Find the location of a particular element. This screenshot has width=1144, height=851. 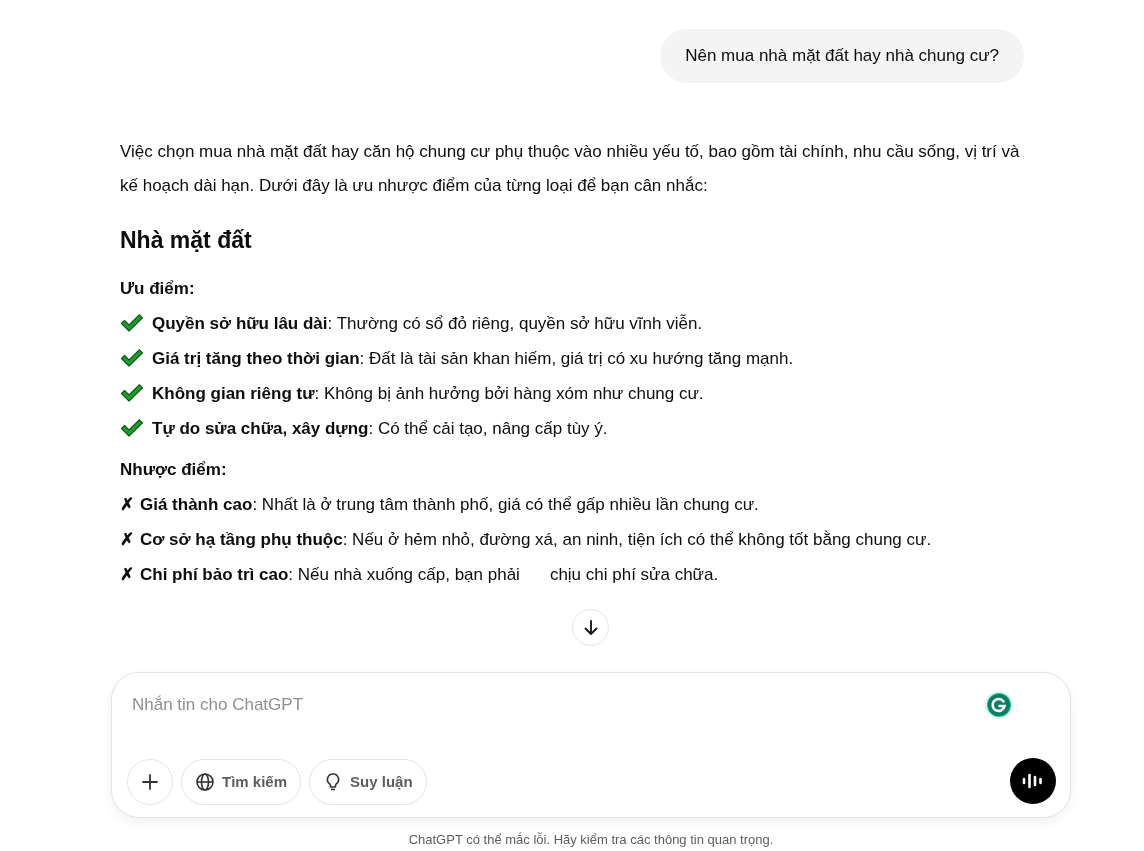

list-item-text: Quyền sở hữu lâu dài: Thường có sổ đỏ riêng, quyền sở hữu vĩnh viễn. is located at coordinates (427, 323).